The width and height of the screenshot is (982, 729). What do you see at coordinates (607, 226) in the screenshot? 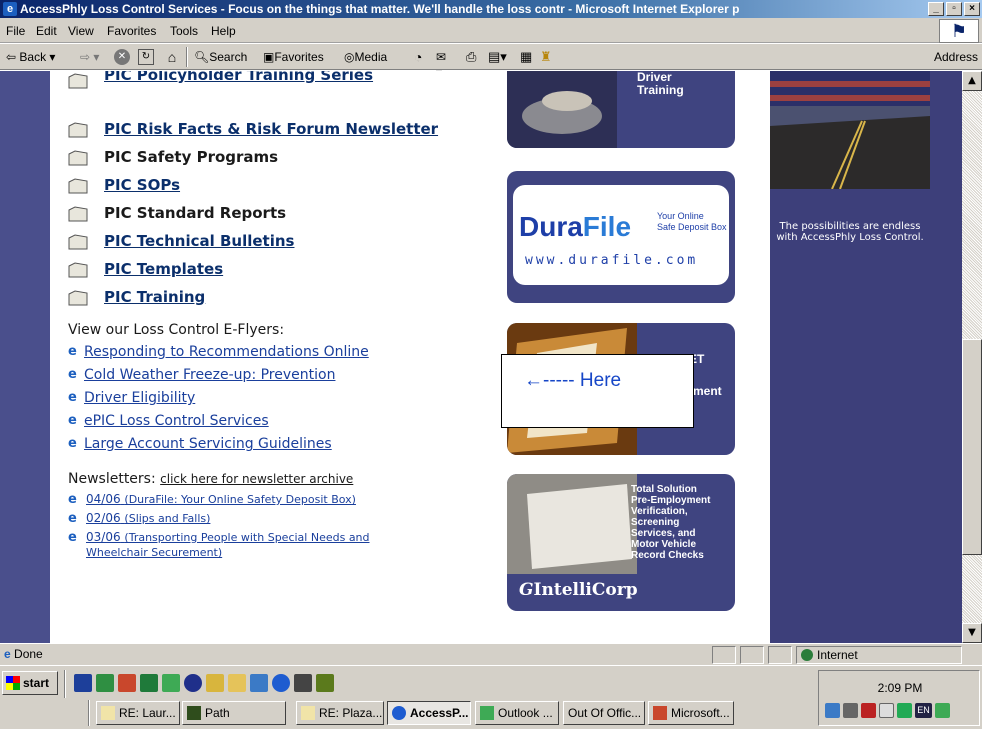
I see `durafile-logo-file: File` at bounding box center [607, 226].